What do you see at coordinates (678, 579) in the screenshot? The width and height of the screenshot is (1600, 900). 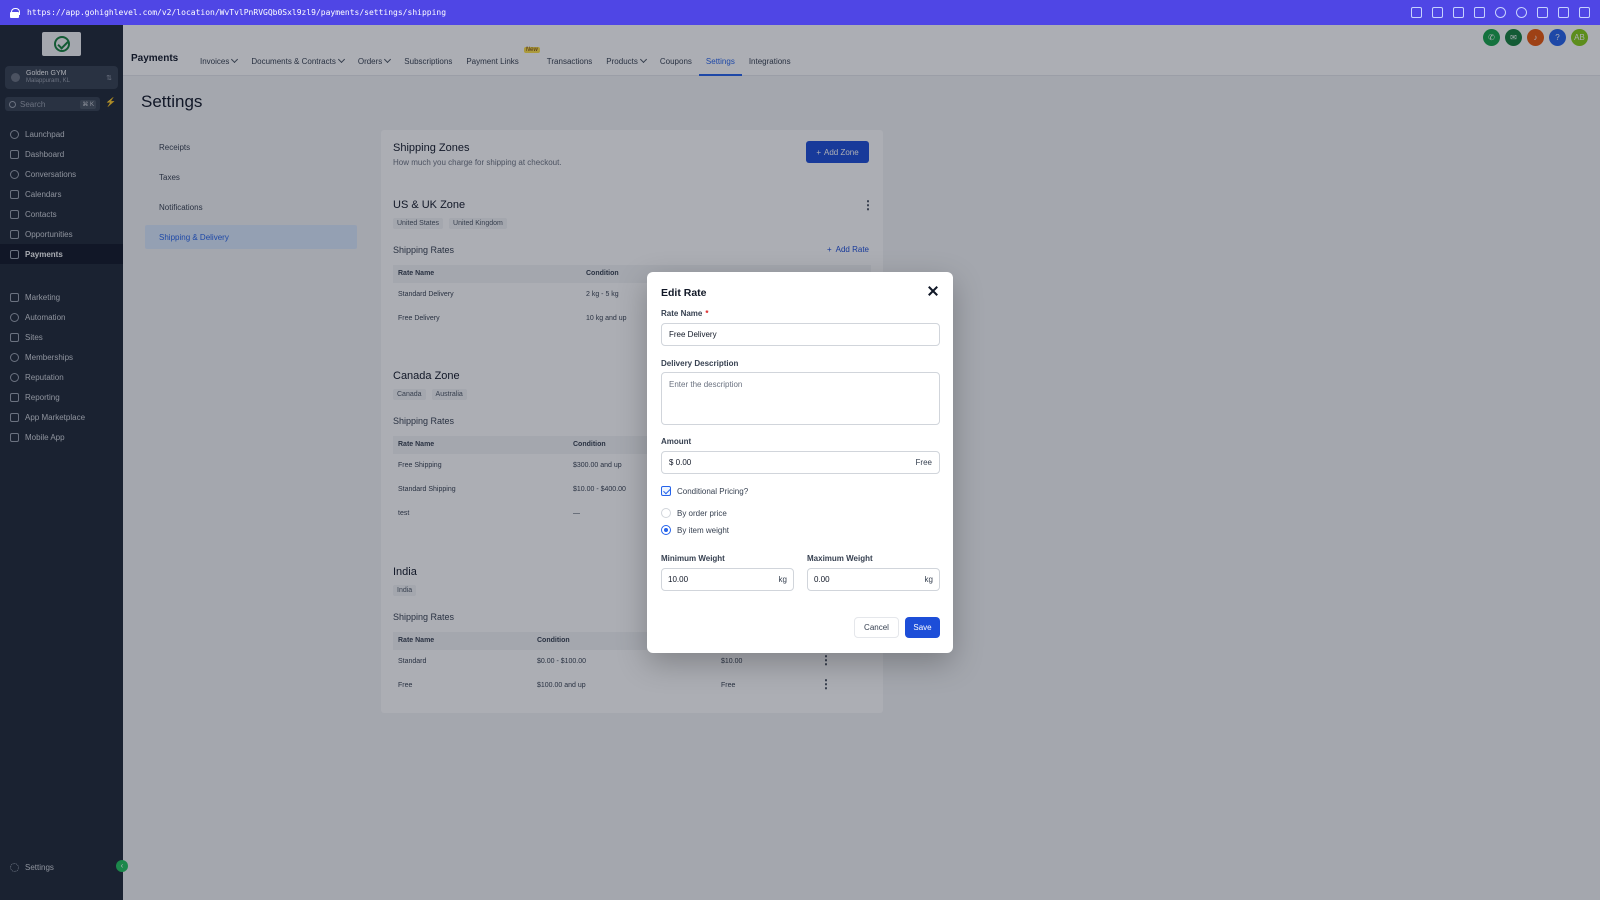 I see `input-value: 10.00` at bounding box center [678, 579].